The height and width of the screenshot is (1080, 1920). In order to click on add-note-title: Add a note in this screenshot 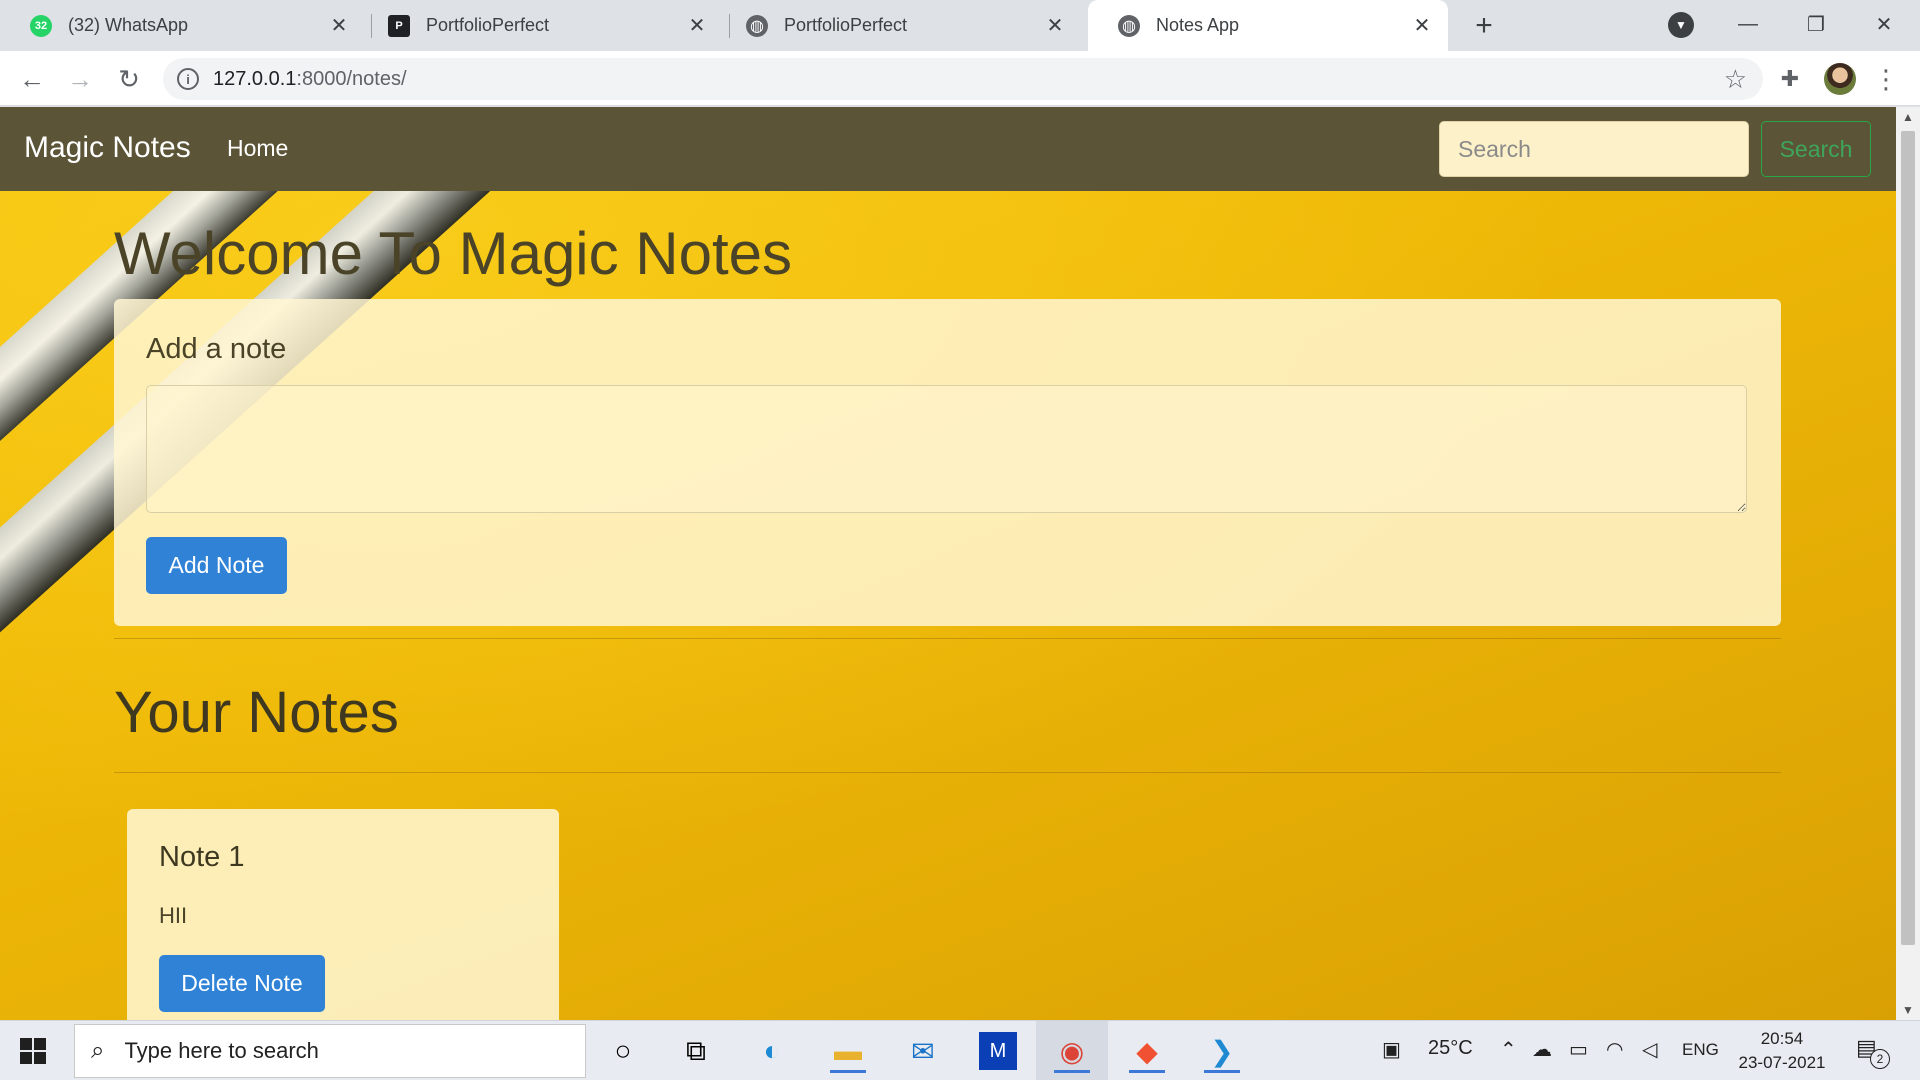, I will do `click(216, 349)`.